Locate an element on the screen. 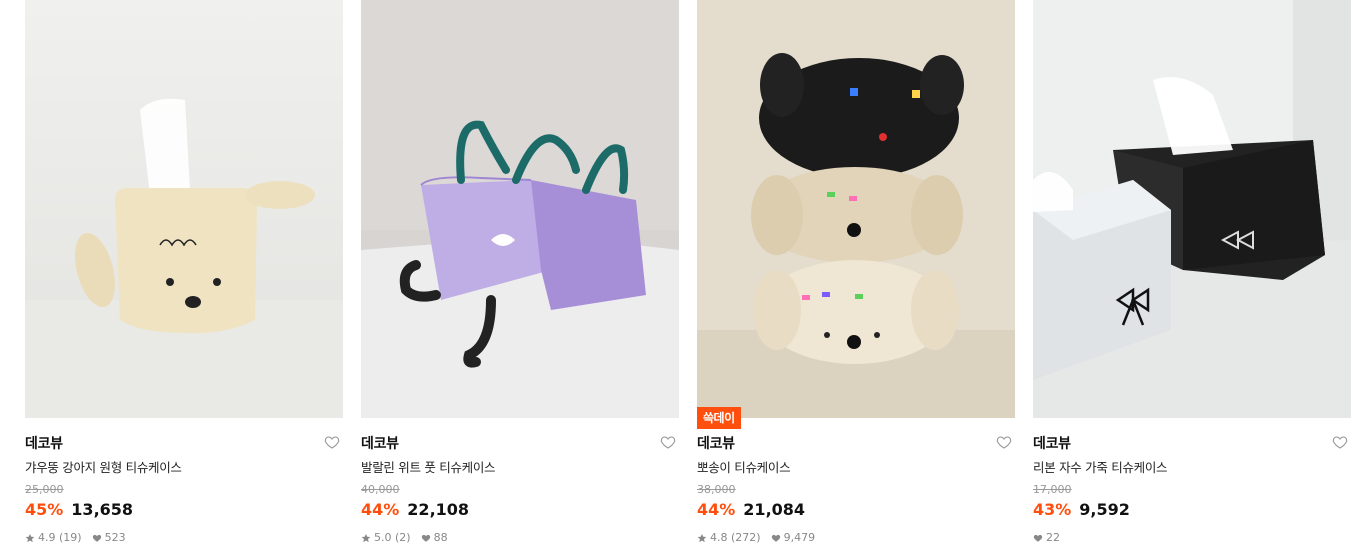 The image size is (1353, 547). review-count: (19) is located at coordinates (70, 537).